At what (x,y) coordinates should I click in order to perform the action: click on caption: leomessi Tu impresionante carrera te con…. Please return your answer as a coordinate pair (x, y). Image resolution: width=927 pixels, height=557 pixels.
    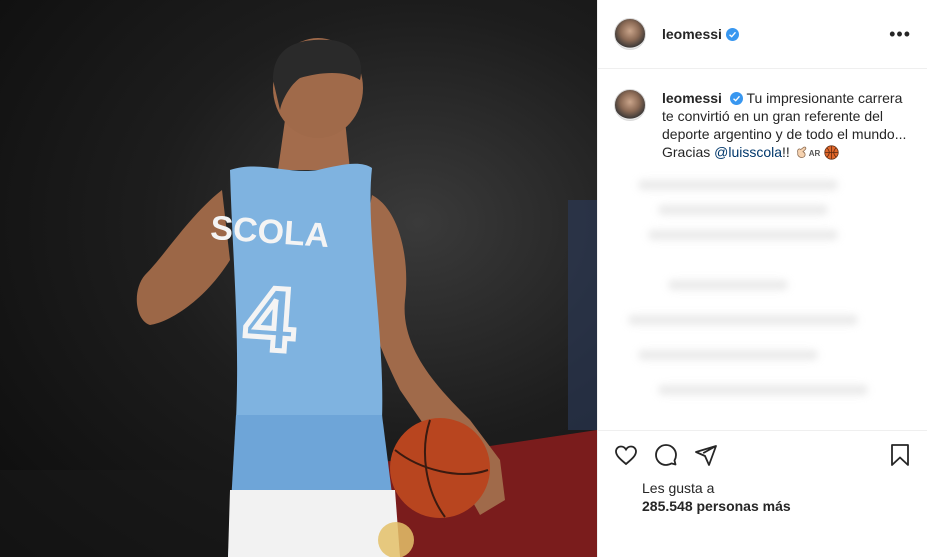
    Looking at the image, I should click on (762, 116).